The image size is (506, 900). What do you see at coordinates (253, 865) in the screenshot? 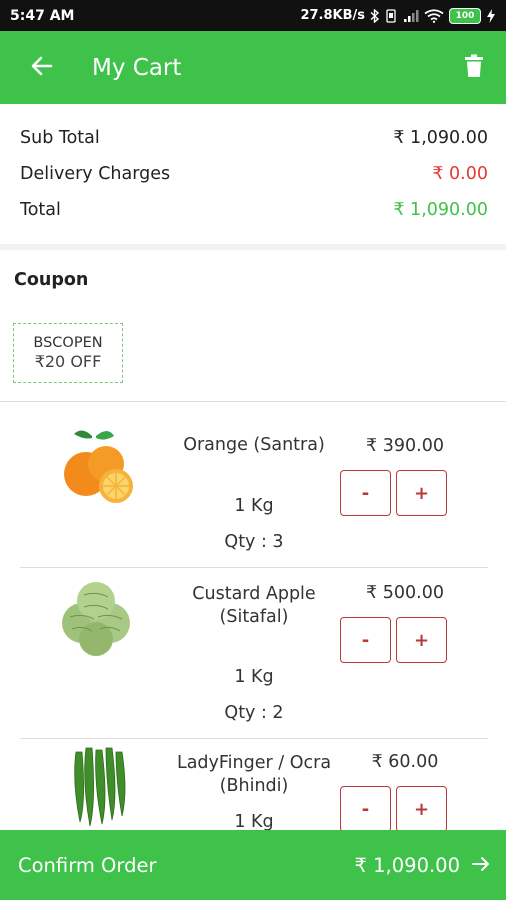
I see `confirm-order-button: Confirm Order ₹ 1,090.00` at bounding box center [253, 865].